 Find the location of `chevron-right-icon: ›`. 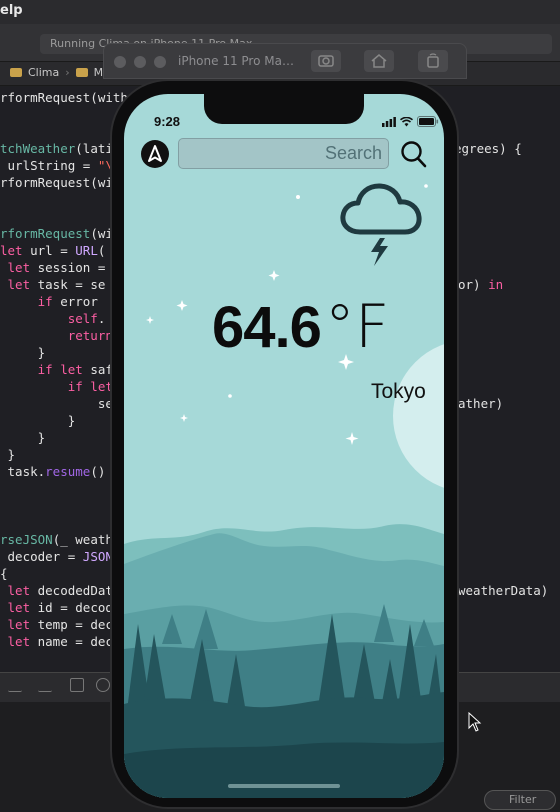

chevron-right-icon: › is located at coordinates (67, 72).